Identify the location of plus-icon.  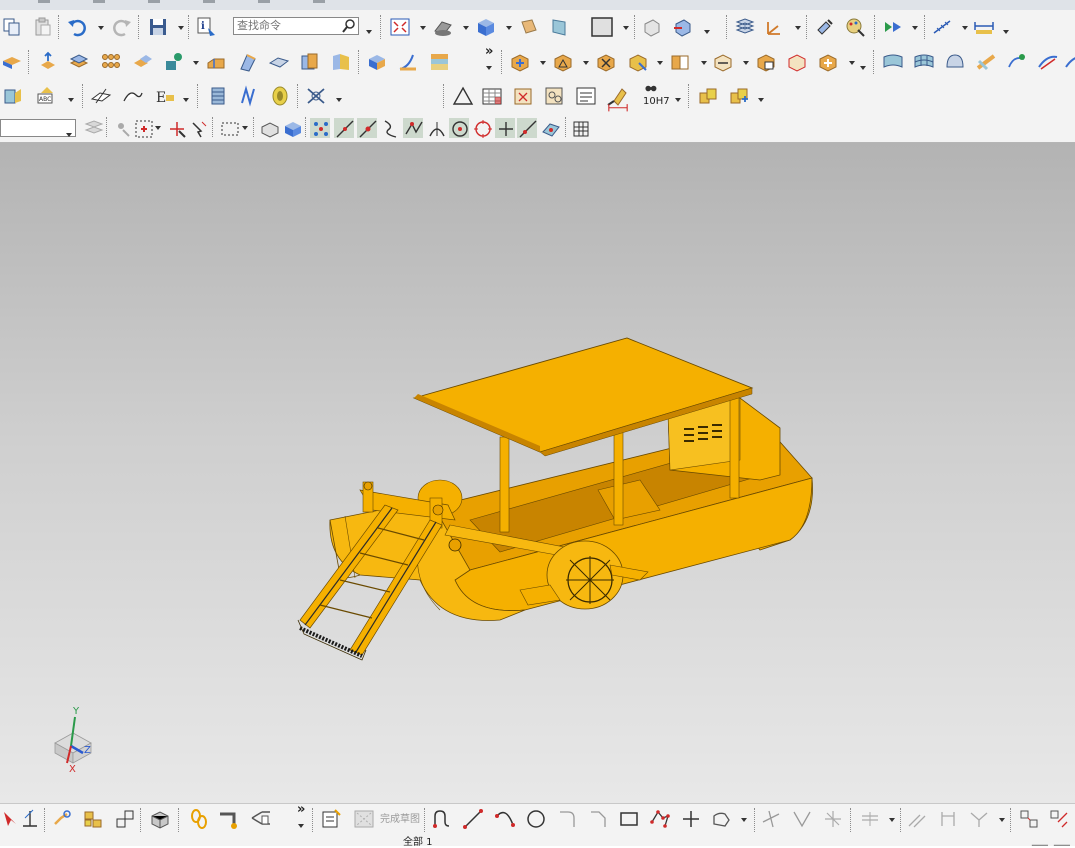
(691, 819).